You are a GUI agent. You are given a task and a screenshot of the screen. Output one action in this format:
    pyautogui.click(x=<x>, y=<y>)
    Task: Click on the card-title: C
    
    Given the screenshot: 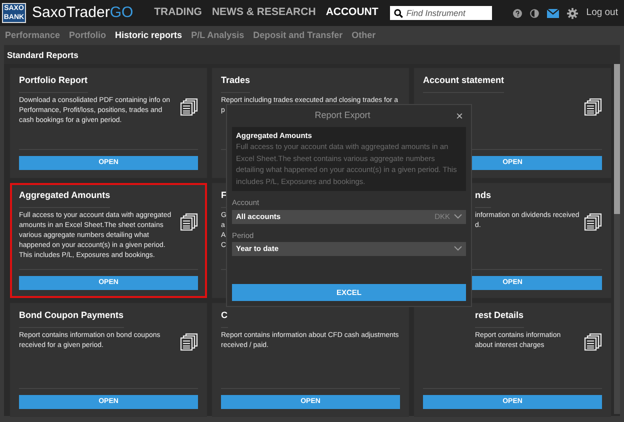 What is the action you would take?
    pyautogui.click(x=224, y=318)
    